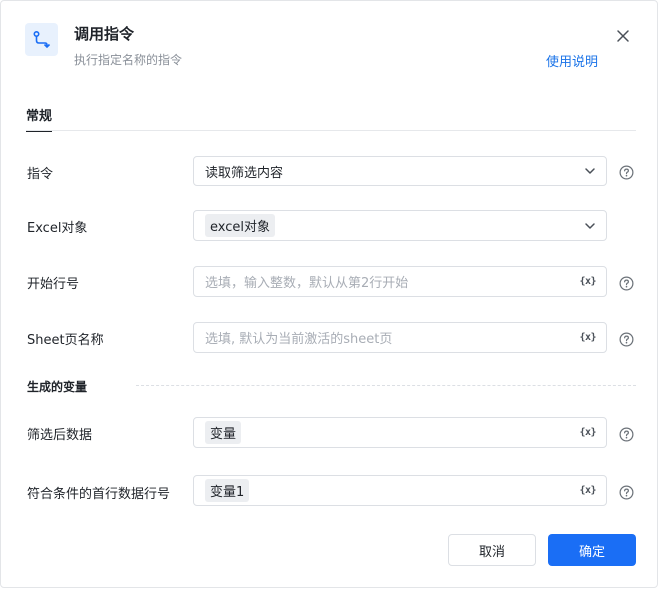 This screenshot has width=660, height=590. What do you see at coordinates (400, 337) in the screenshot?
I see `sheet-name-input: 选填, 默认为当前激活的sheet页 {x}` at bounding box center [400, 337].